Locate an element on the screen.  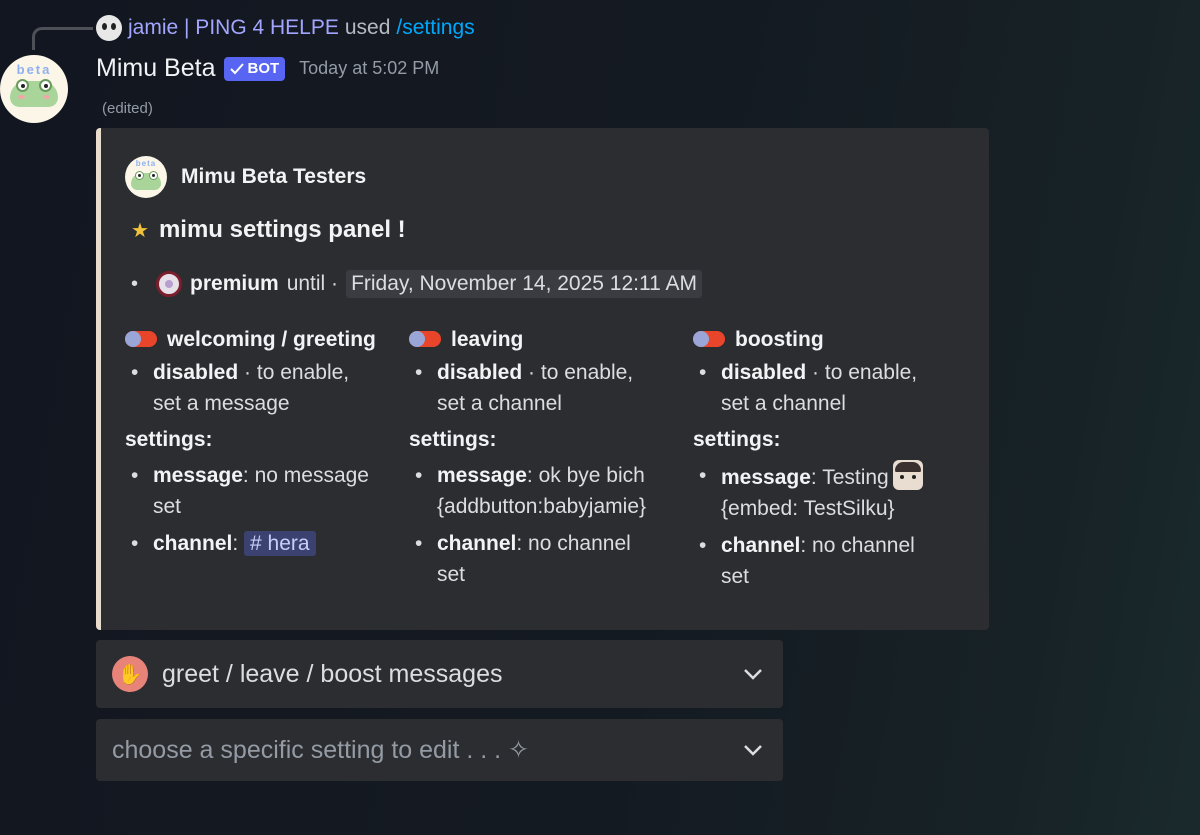
message-setting: message: no message set is located at coordinates (268, 491).